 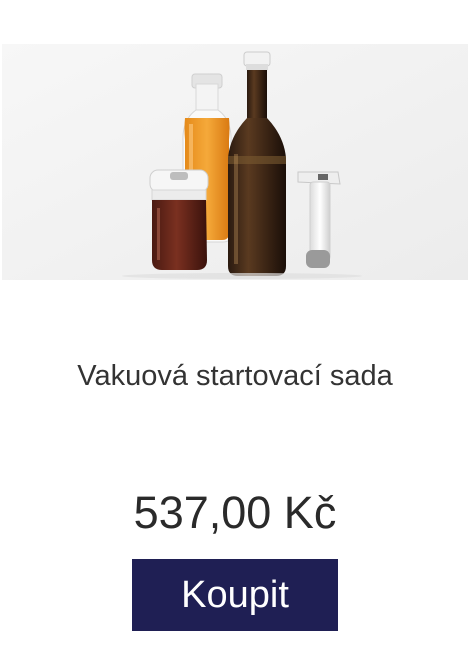 I want to click on buy-button: Koupit, so click(x=235, y=595).